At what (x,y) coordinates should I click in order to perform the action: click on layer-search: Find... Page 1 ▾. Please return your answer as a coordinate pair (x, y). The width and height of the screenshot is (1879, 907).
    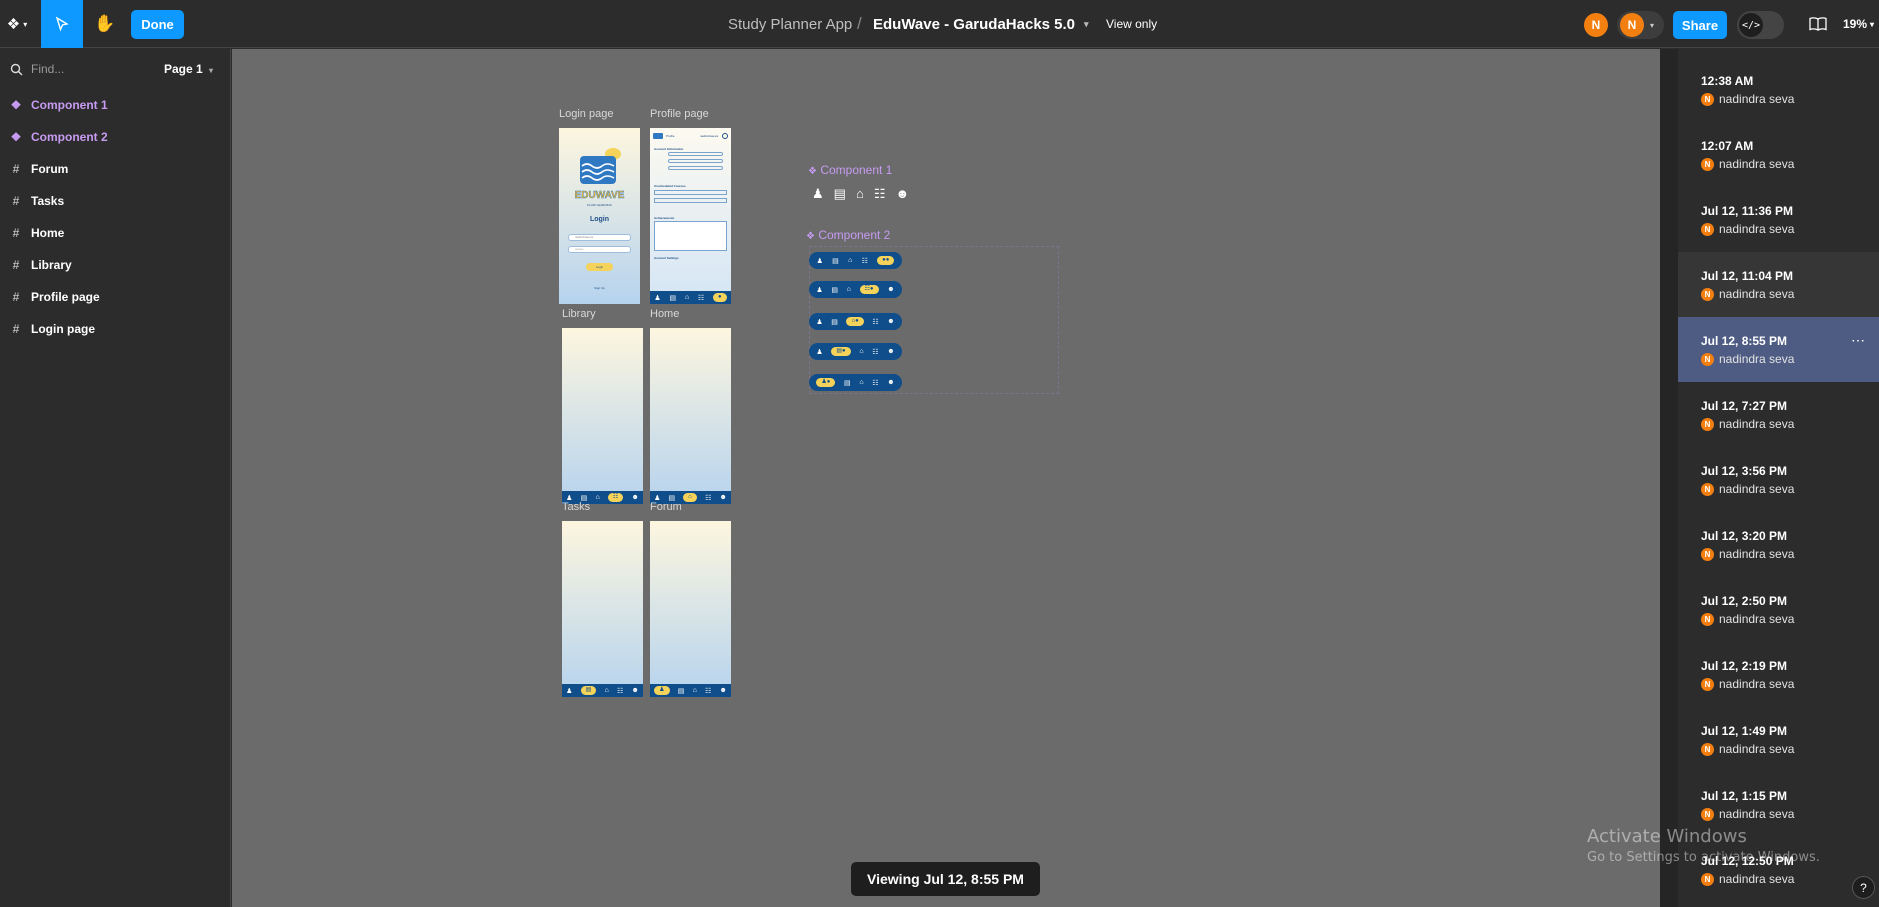
    Looking at the image, I should click on (115, 69).